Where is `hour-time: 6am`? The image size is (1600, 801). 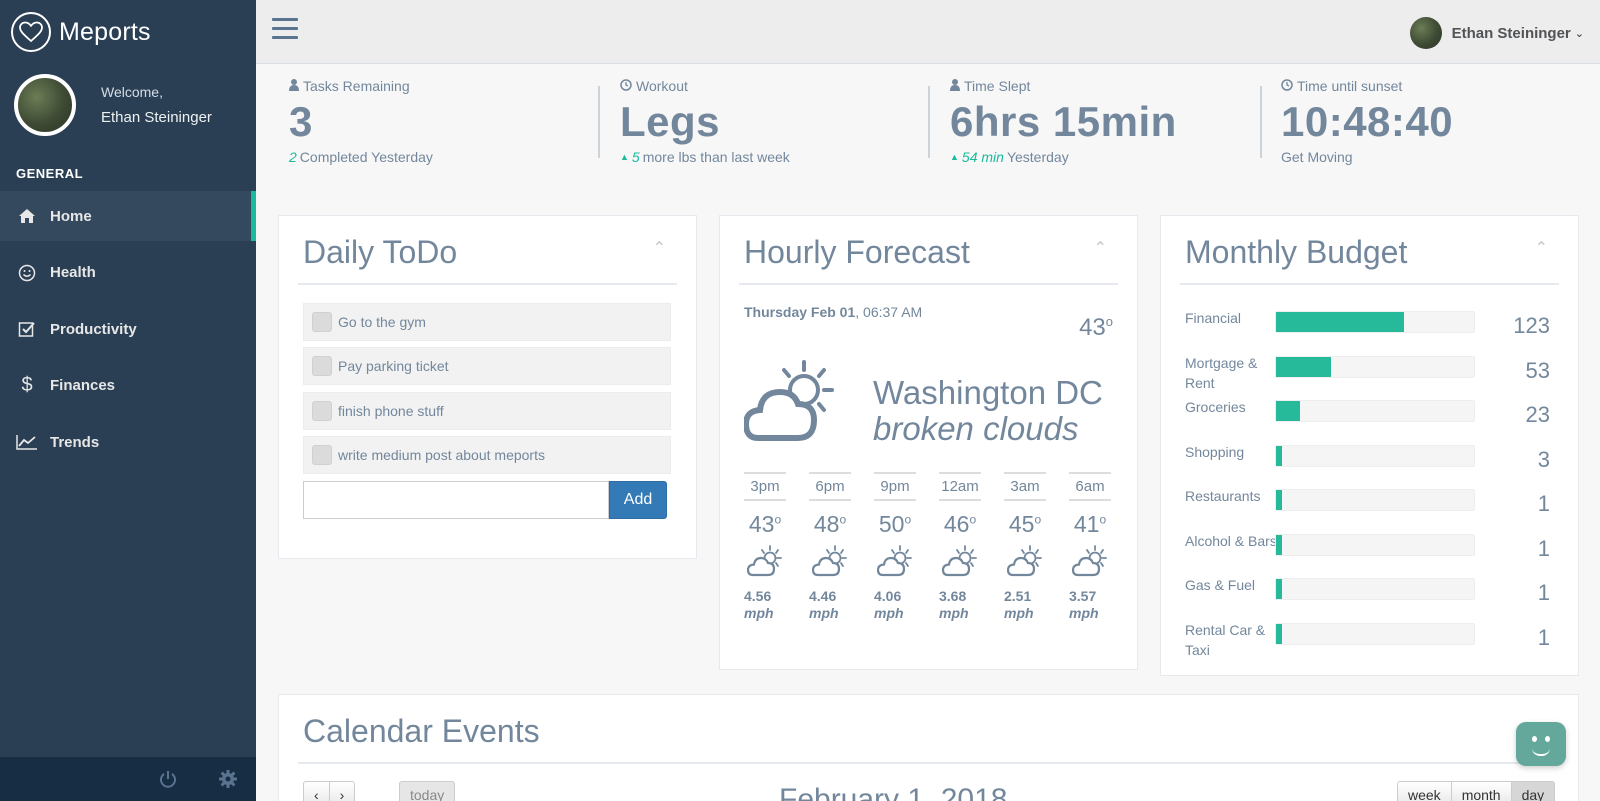
hour-time: 6am is located at coordinates (1090, 486).